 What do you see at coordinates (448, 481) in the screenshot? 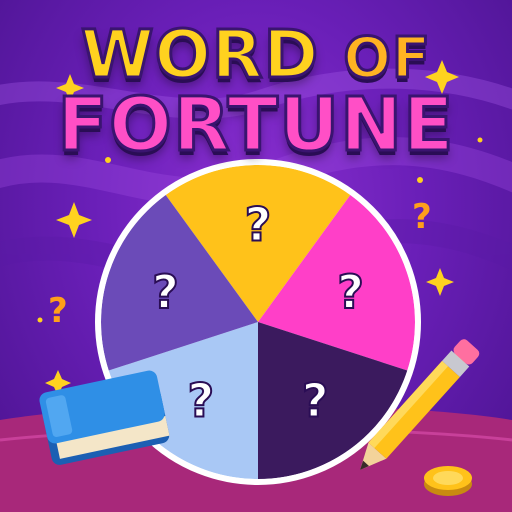
I see `coin-icon` at bounding box center [448, 481].